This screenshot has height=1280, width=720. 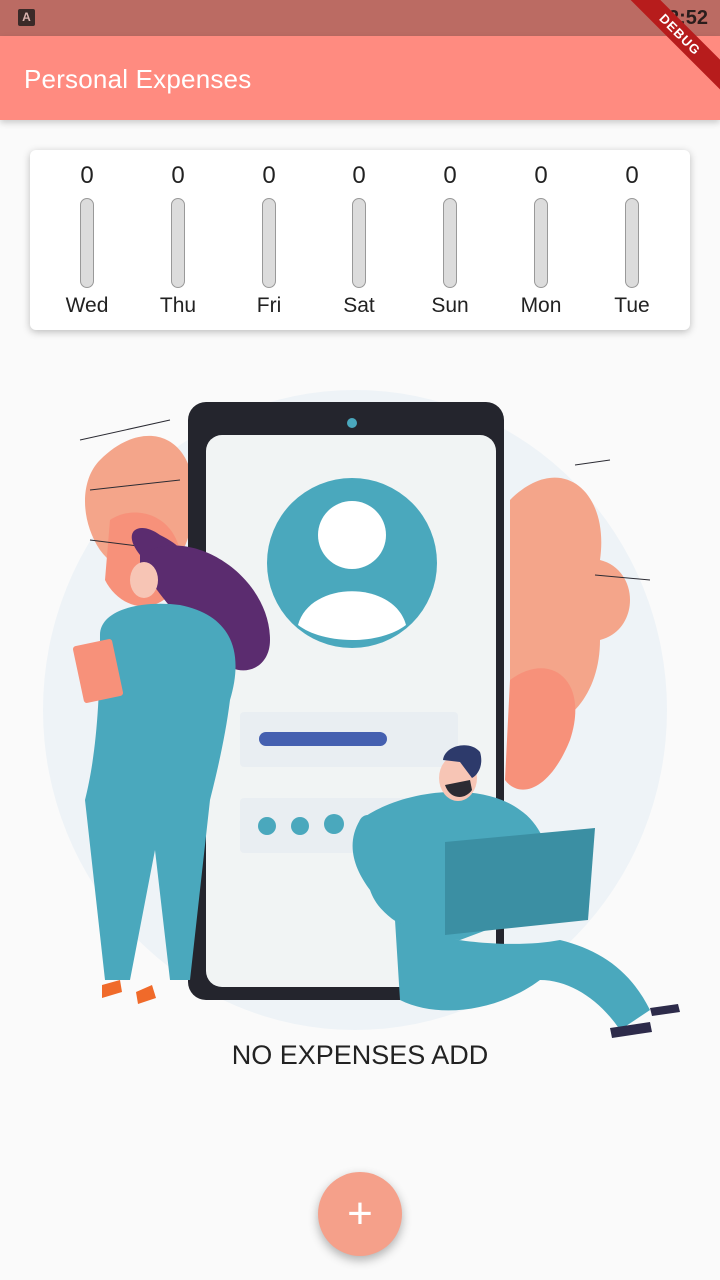 I want to click on chart-day-label: Wed, so click(x=87, y=305).